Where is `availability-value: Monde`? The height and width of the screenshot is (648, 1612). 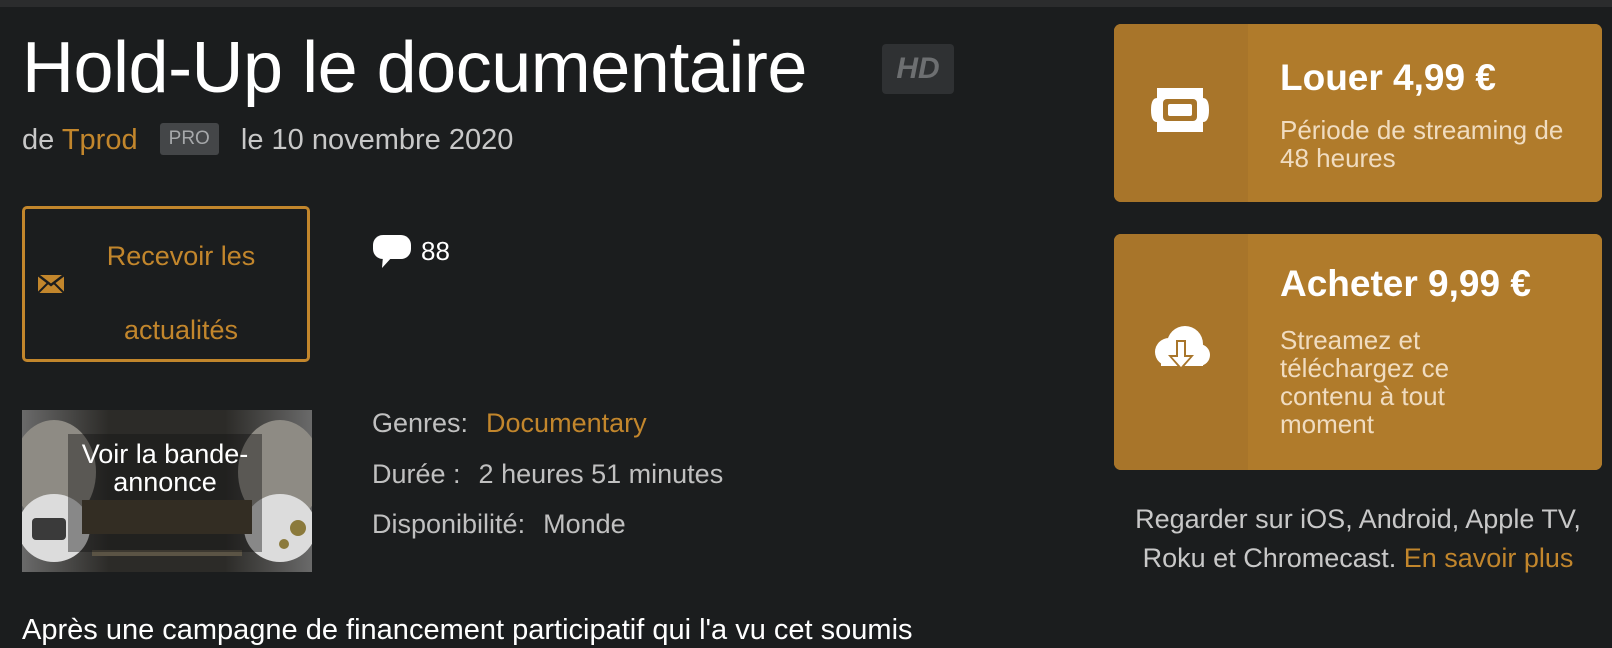 availability-value: Monde is located at coordinates (584, 524).